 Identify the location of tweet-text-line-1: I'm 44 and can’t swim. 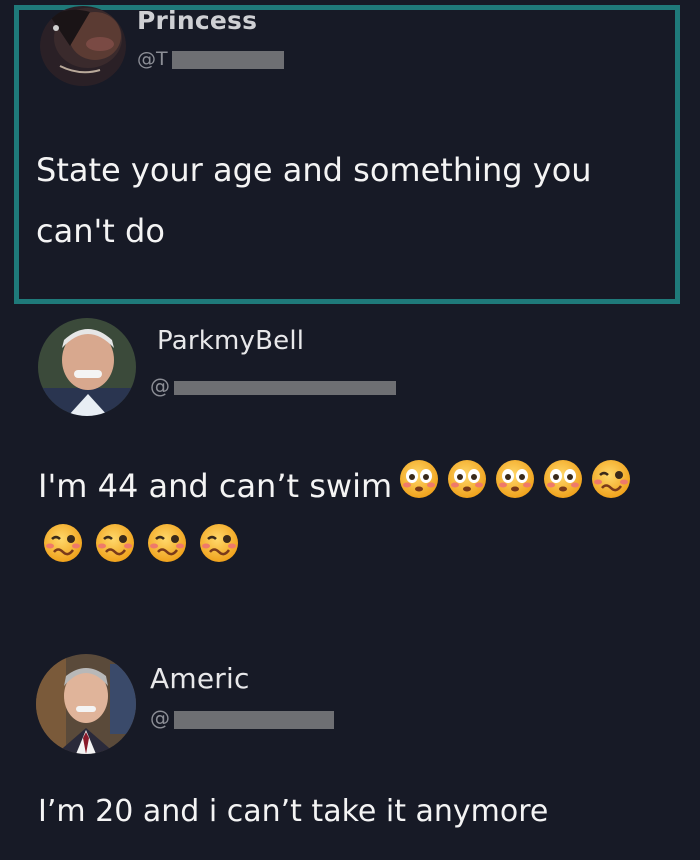
(335, 487).